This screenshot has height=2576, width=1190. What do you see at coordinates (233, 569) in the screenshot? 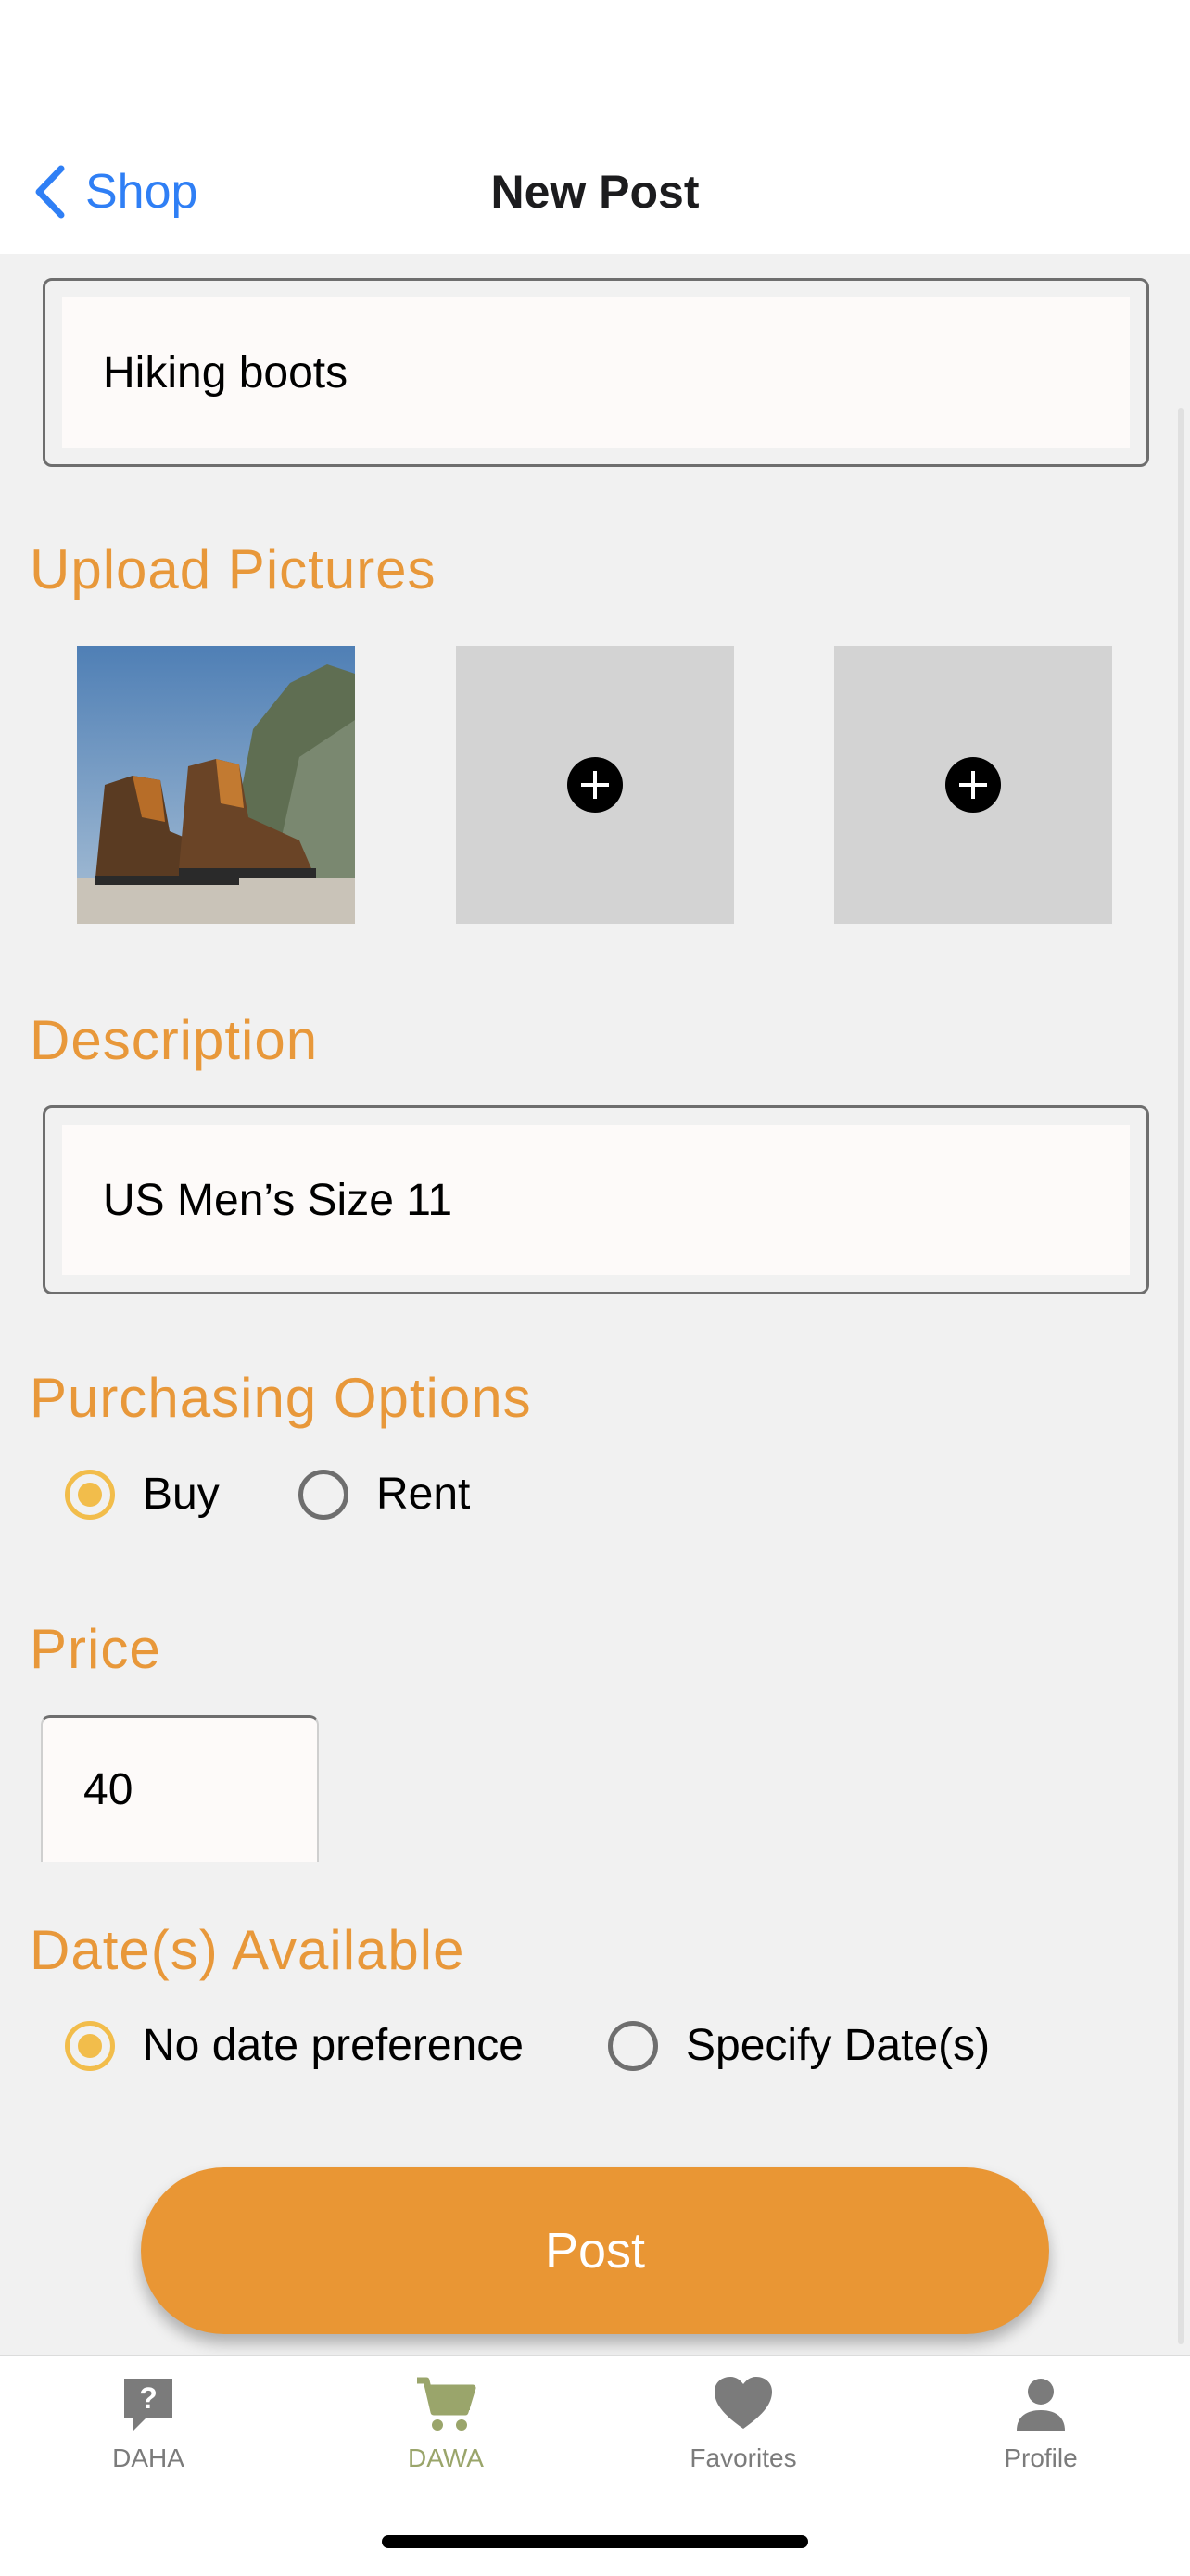
I see `upload-pictures-heading: Upload Pictures` at bounding box center [233, 569].